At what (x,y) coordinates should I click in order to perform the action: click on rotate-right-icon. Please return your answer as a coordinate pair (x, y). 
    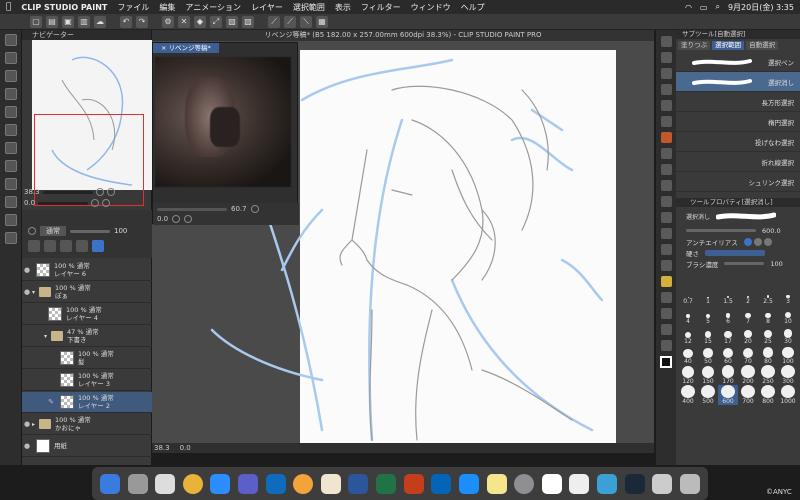
    Looking at the image, I should click on (106, 203).